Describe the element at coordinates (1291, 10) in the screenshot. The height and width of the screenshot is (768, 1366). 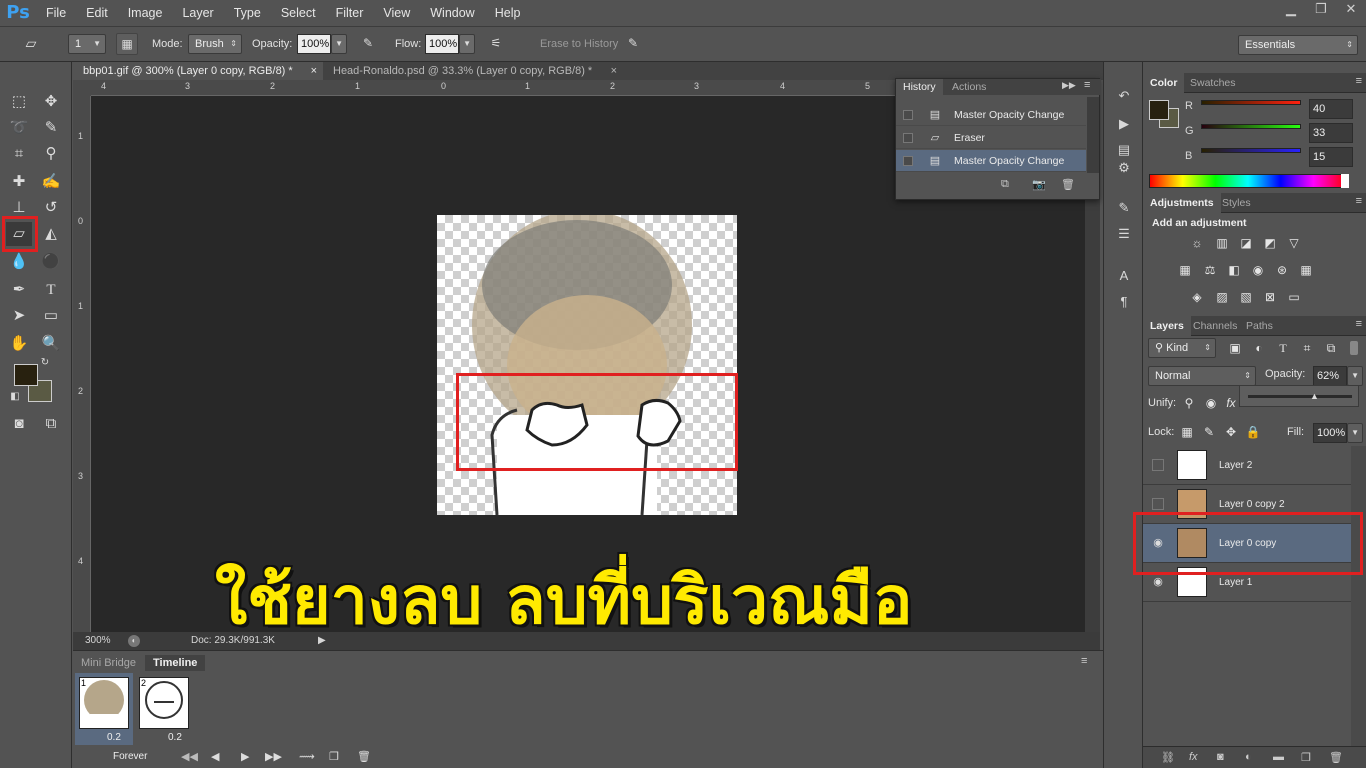
I see `minimize-icon: ▁` at that location.